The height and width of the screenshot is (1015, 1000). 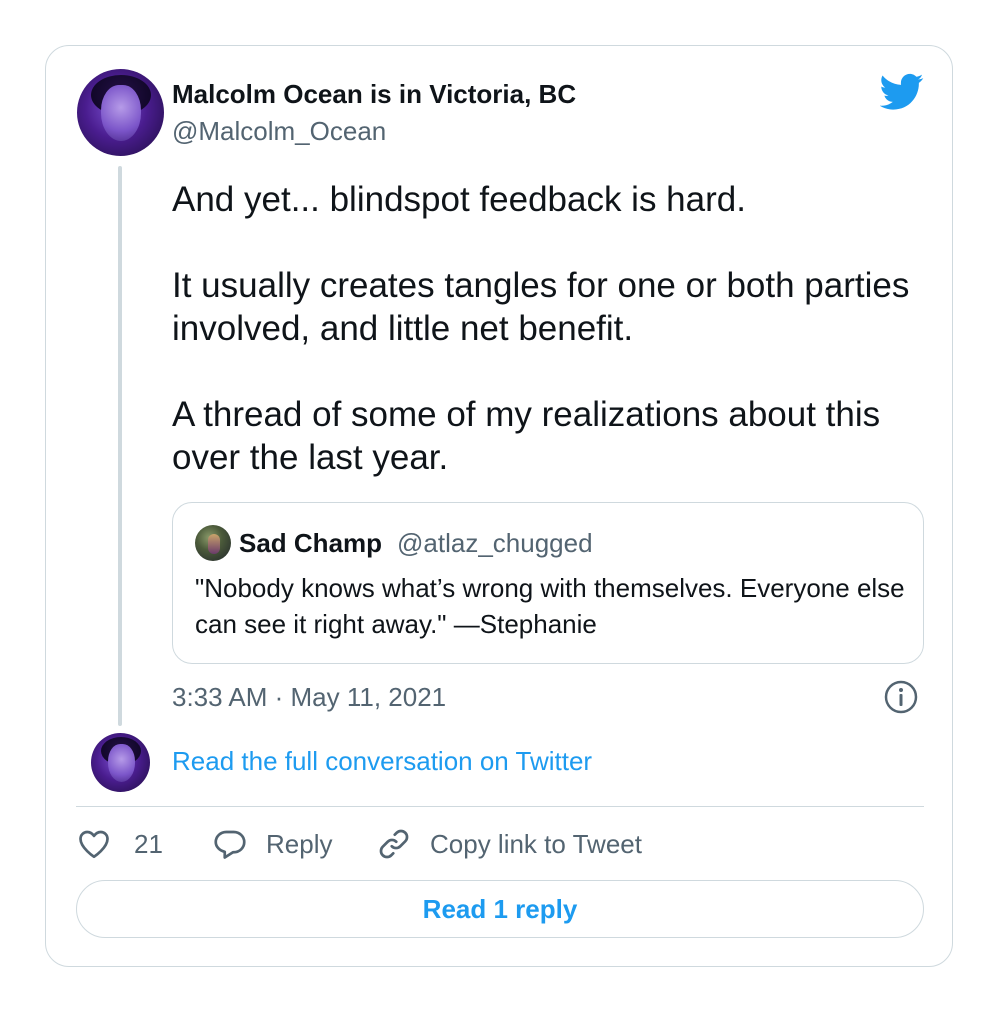 What do you see at coordinates (500, 909) in the screenshot?
I see `read-replies-button: Read 1 reply` at bounding box center [500, 909].